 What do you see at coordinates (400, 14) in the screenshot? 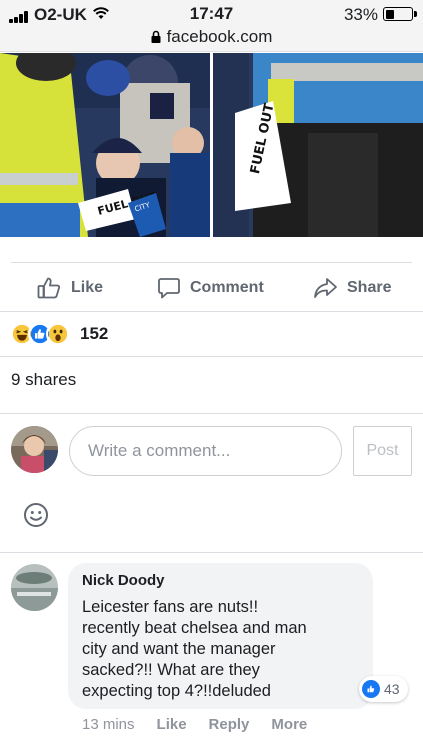
I see `battery-icon` at bounding box center [400, 14].